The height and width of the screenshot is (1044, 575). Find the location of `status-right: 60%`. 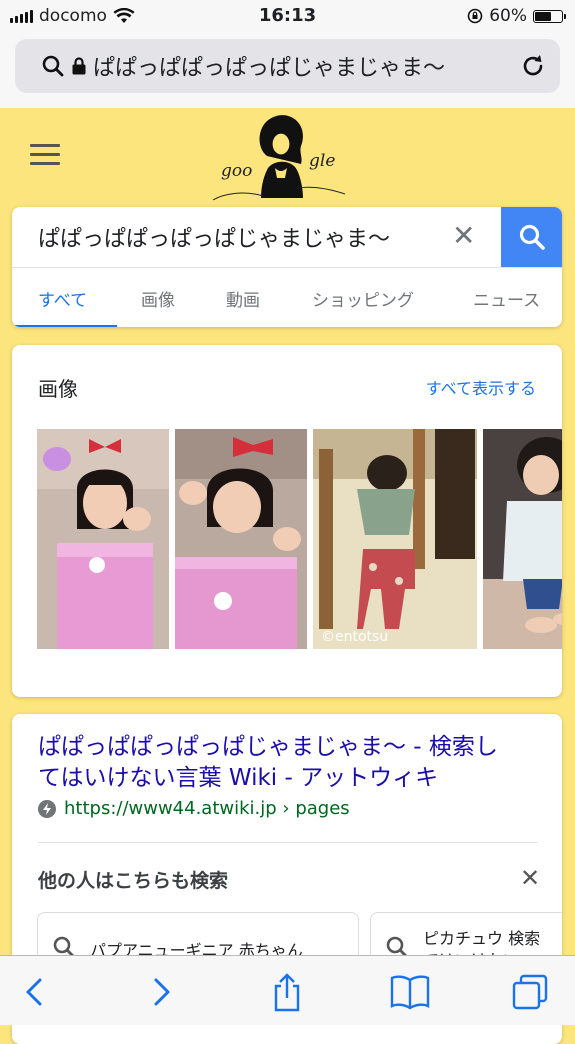

status-right: 60% is located at coordinates (516, 16).